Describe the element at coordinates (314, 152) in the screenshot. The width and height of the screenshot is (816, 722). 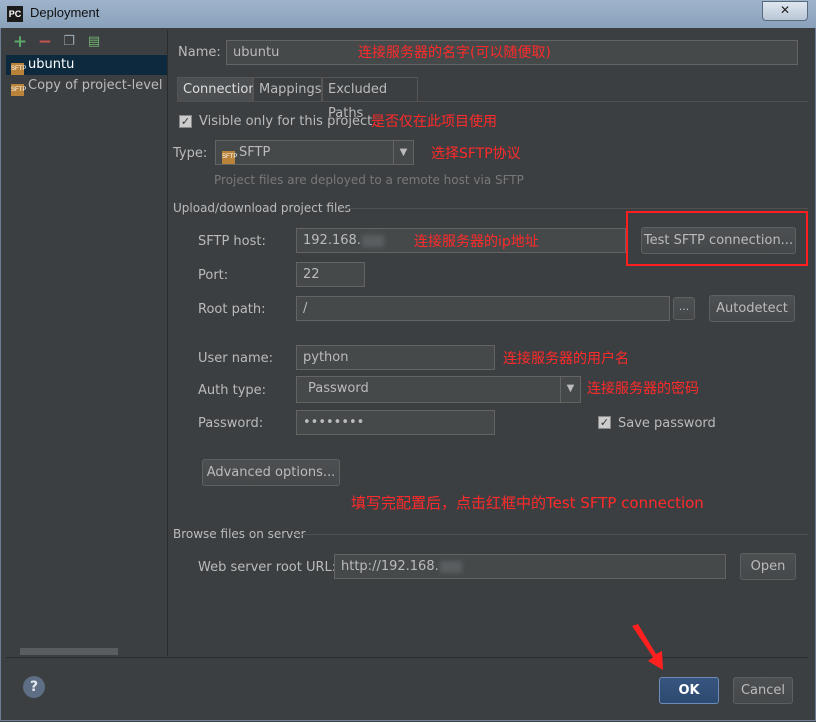
I see `type-select: SFTP SFTP ▼` at that location.